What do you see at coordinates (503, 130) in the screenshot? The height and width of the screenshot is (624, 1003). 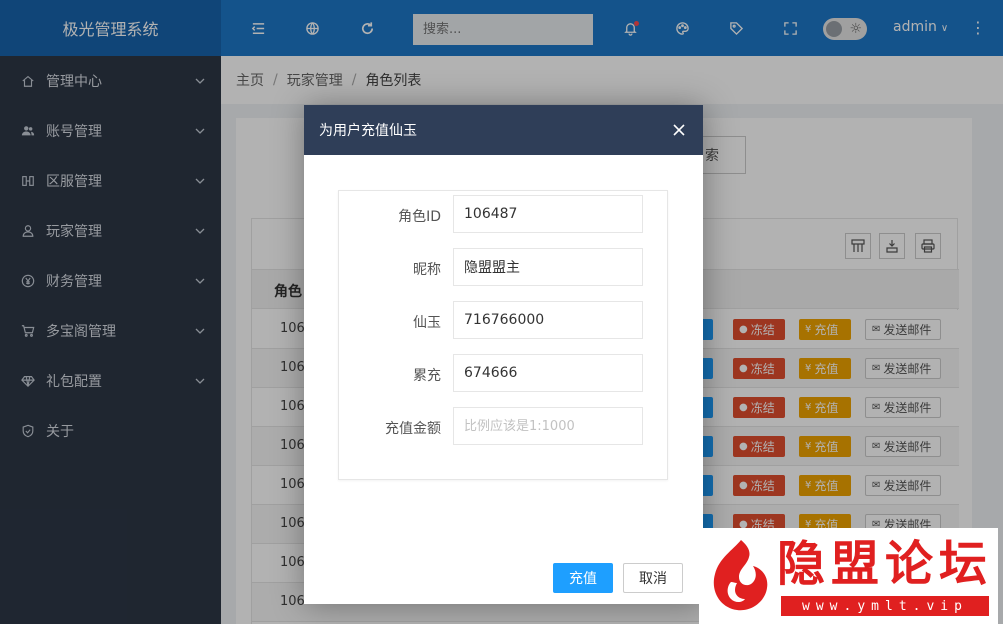 I see `dialog-header: 为用户充值仙玉` at bounding box center [503, 130].